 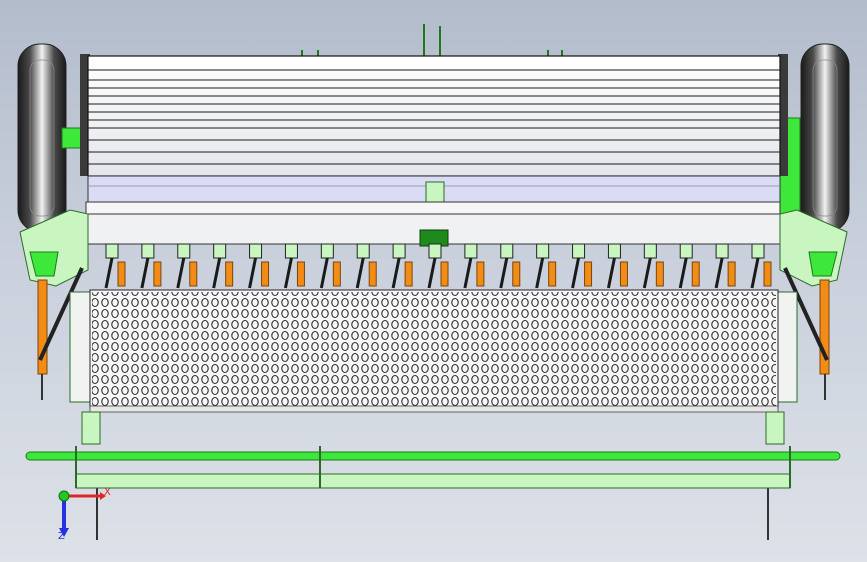 I want to click on seed-tubes, so click(x=438, y=266).